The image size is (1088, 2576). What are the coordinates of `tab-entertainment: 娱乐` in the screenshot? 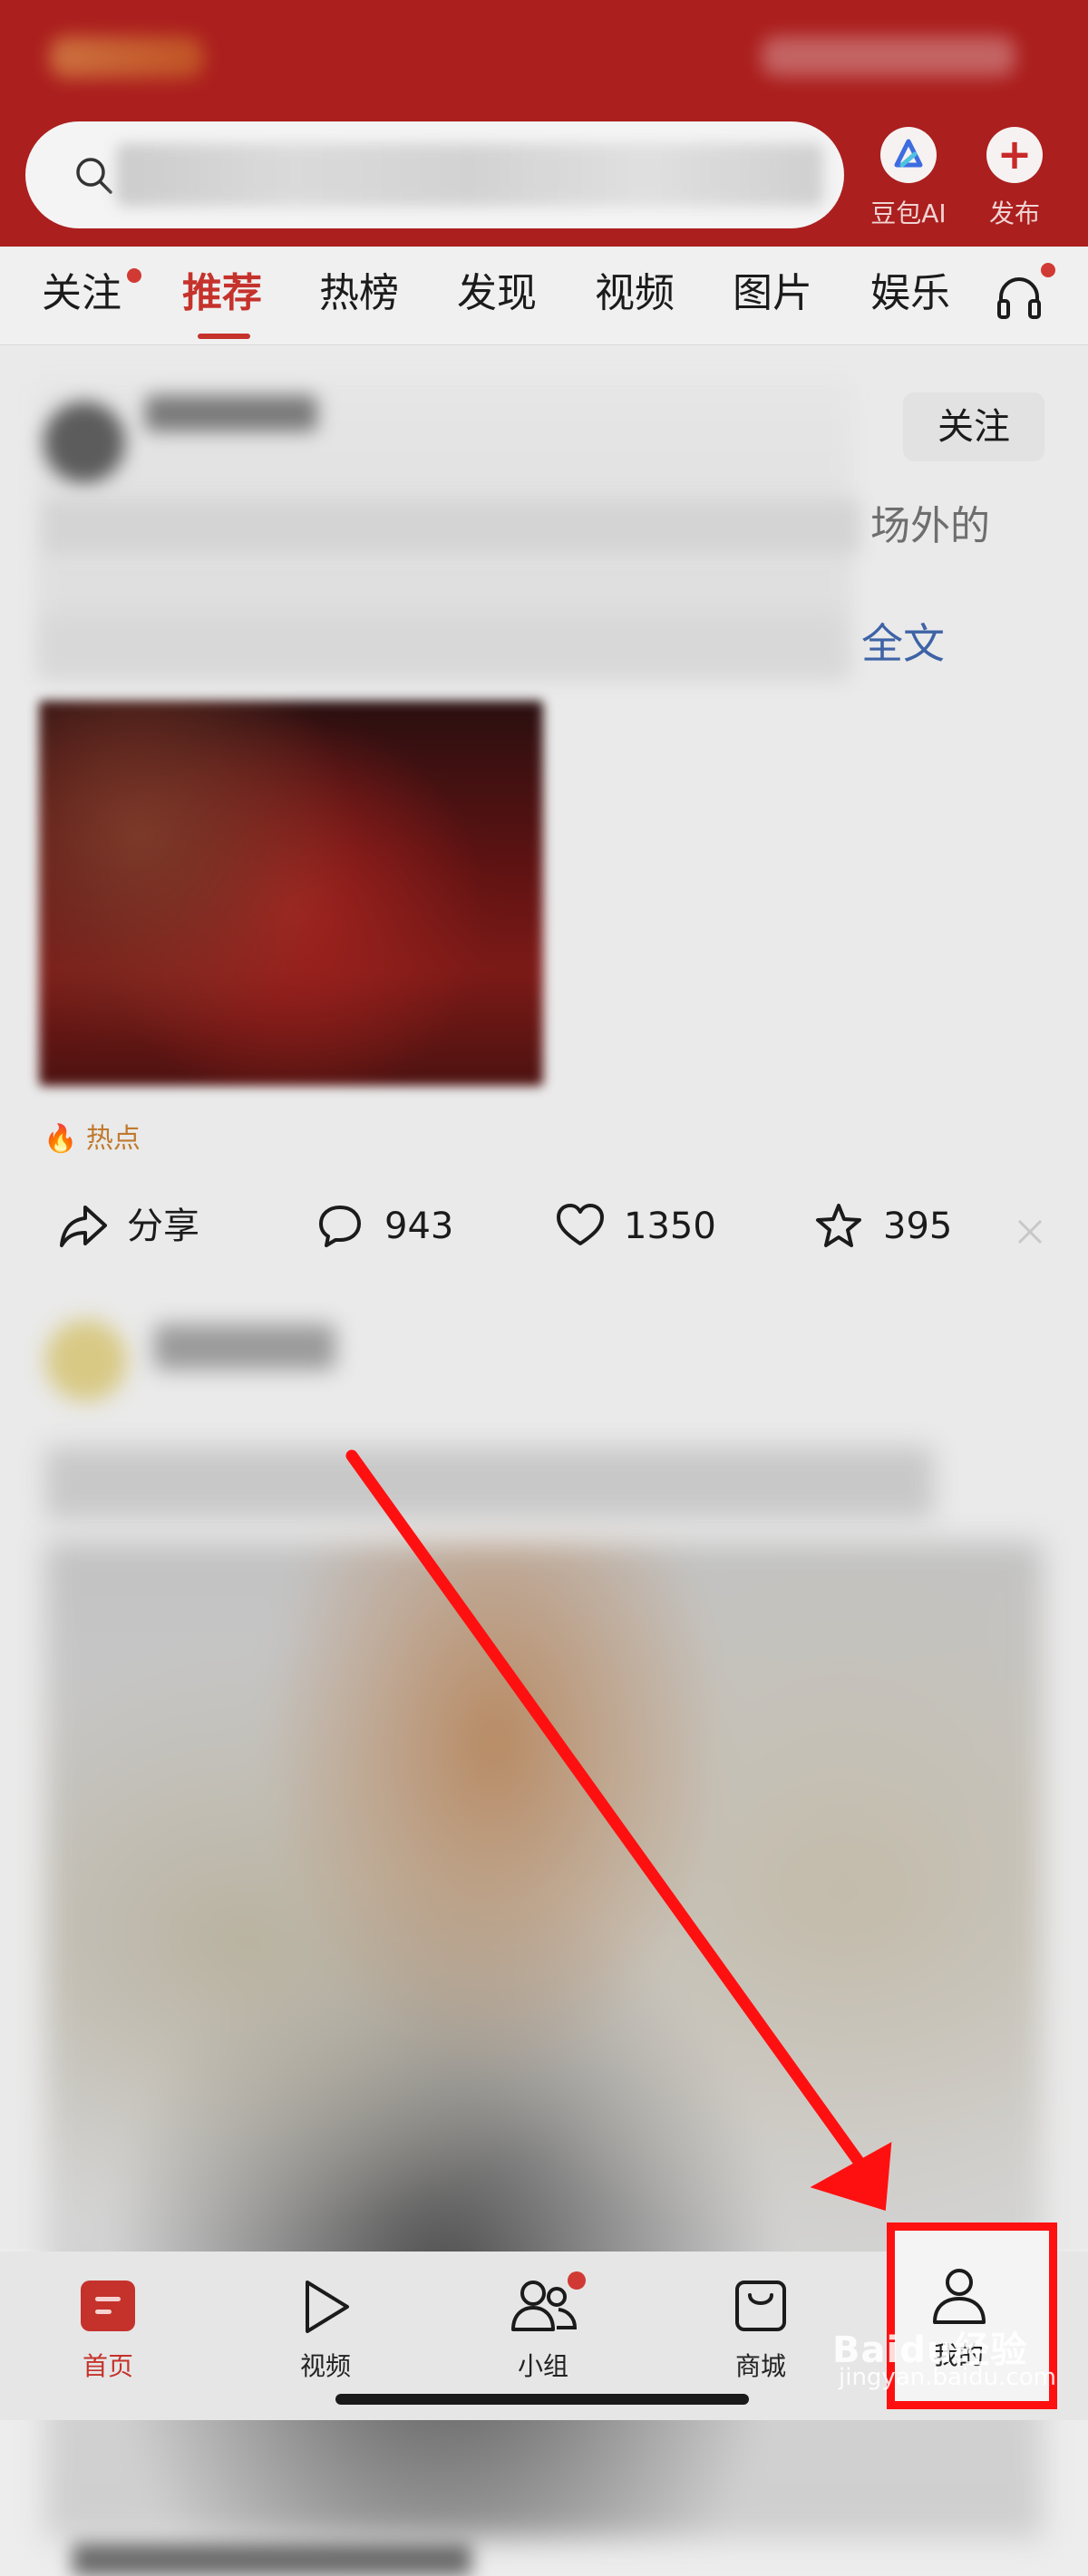 It's located at (910, 293).